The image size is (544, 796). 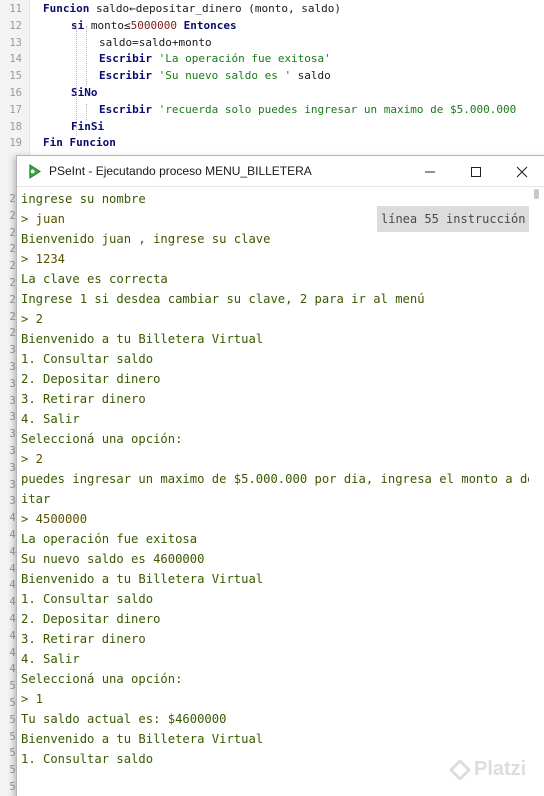 What do you see at coordinates (8, 753) in the screenshot?
I see `line-number: 54` at bounding box center [8, 753].